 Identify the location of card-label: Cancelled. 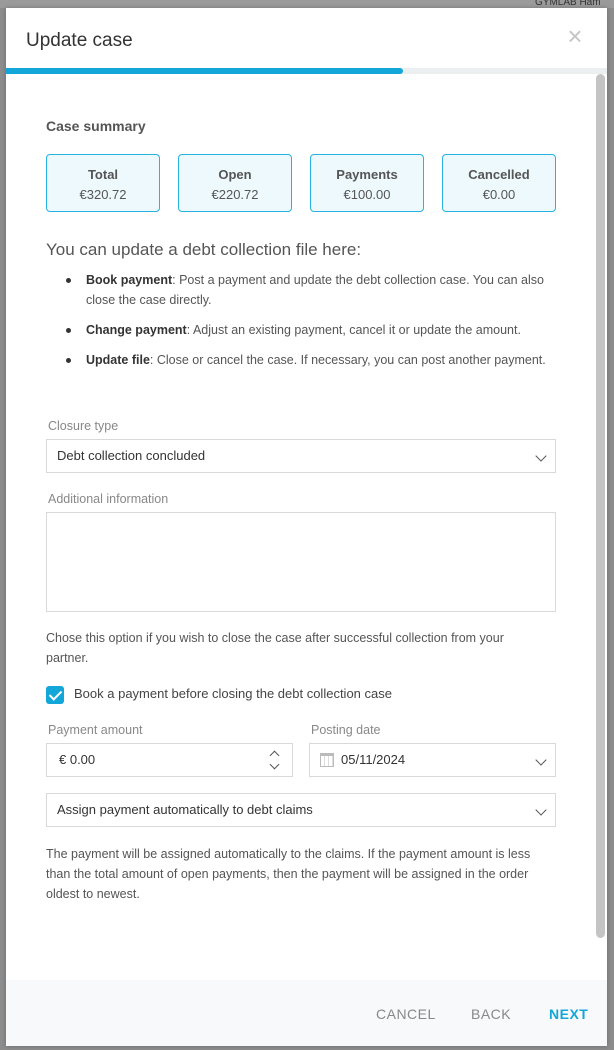
(499, 174).